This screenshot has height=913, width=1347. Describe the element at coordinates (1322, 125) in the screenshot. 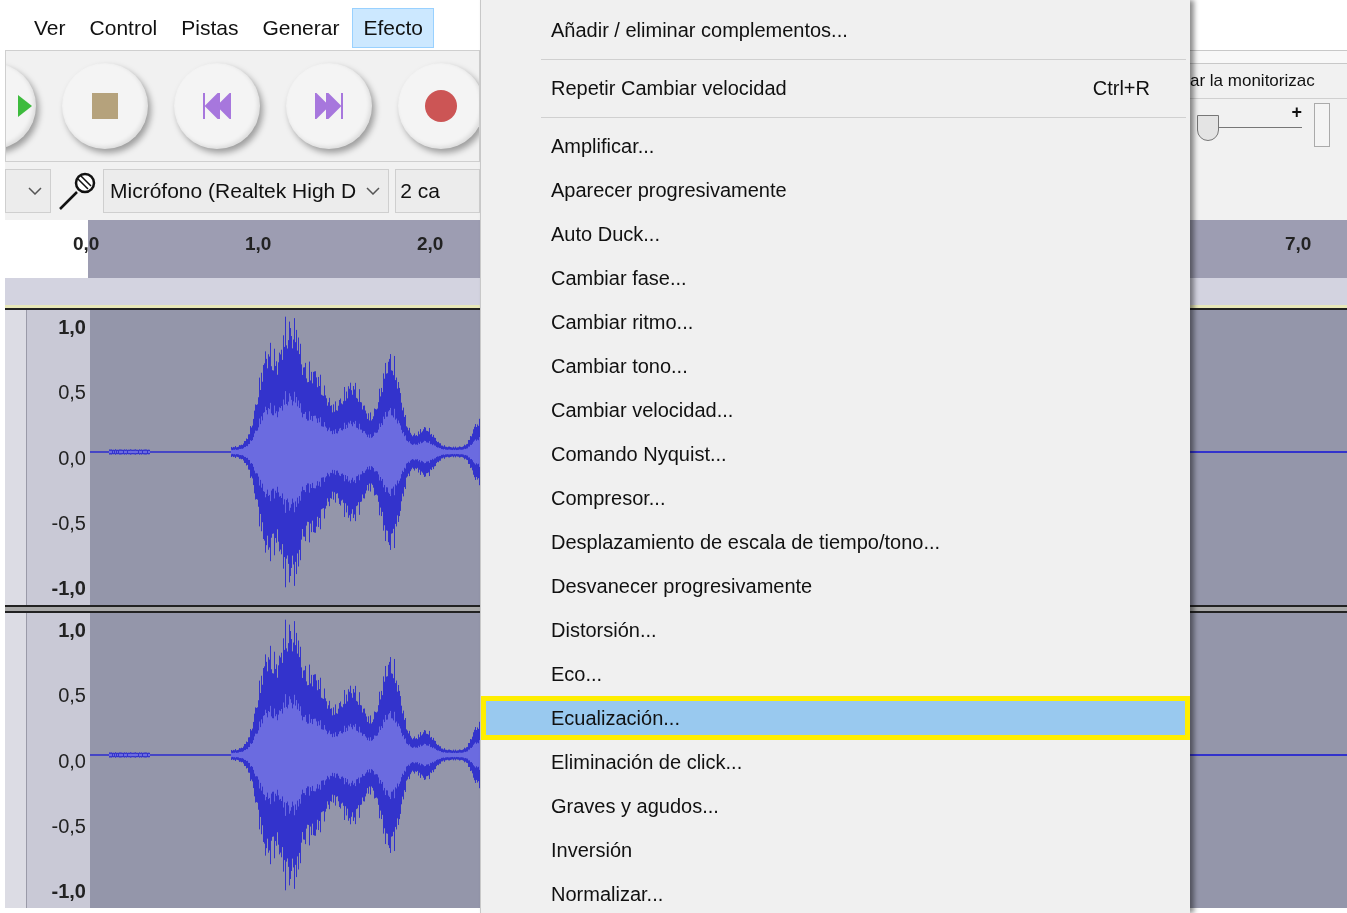

I see `toolbar-grip` at that location.